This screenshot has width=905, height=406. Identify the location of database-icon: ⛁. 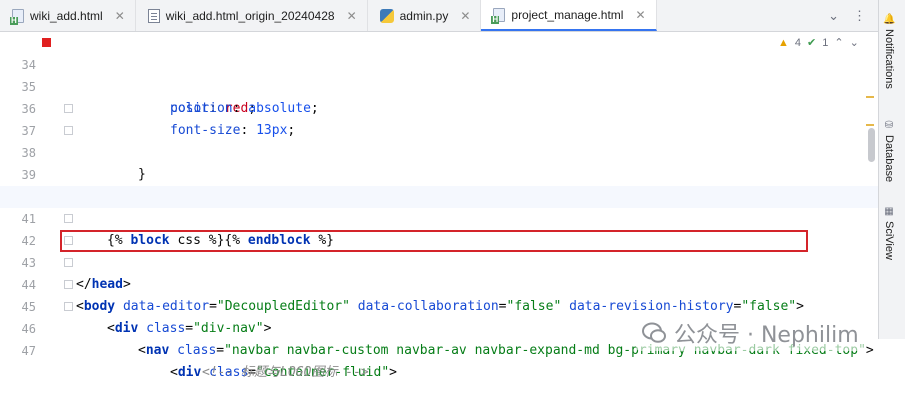
(889, 125).